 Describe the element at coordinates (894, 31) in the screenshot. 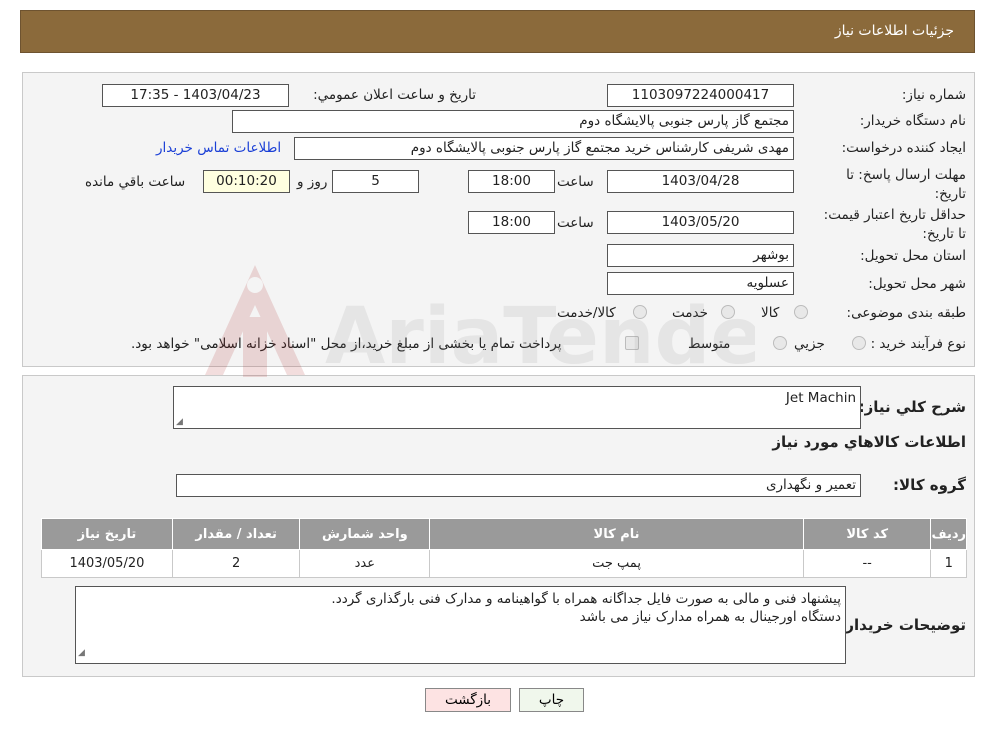

I see `page-title: جزئیات اطلاعات نیاز` at that location.